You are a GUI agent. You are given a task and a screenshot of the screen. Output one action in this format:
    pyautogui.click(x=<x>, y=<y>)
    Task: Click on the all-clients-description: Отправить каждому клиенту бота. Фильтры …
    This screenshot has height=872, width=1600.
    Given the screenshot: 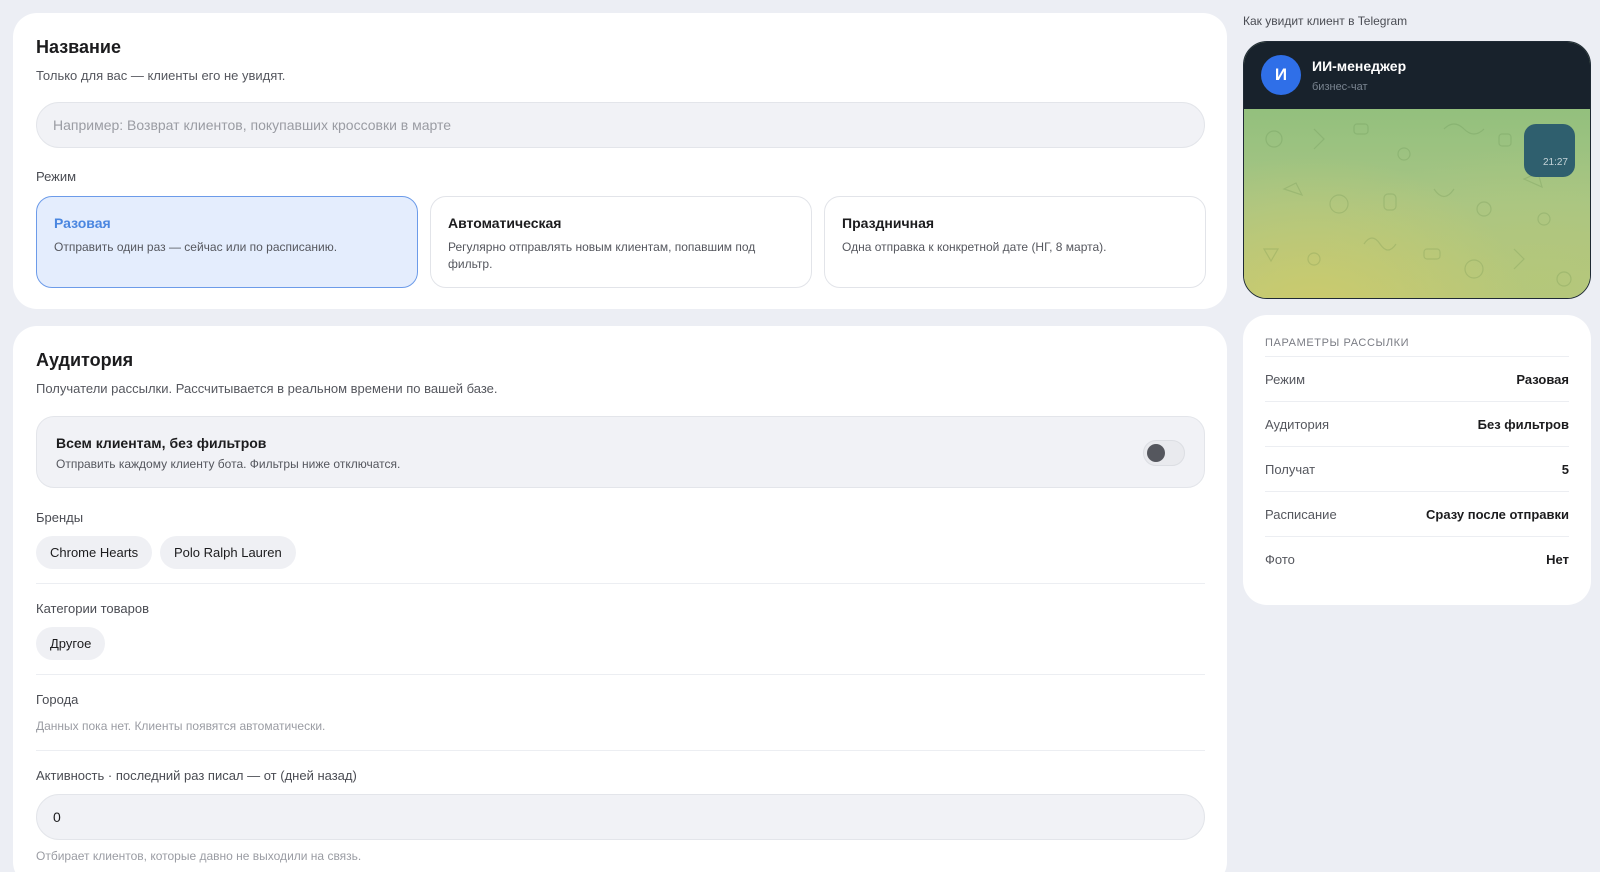 What is the action you would take?
    pyautogui.click(x=228, y=464)
    